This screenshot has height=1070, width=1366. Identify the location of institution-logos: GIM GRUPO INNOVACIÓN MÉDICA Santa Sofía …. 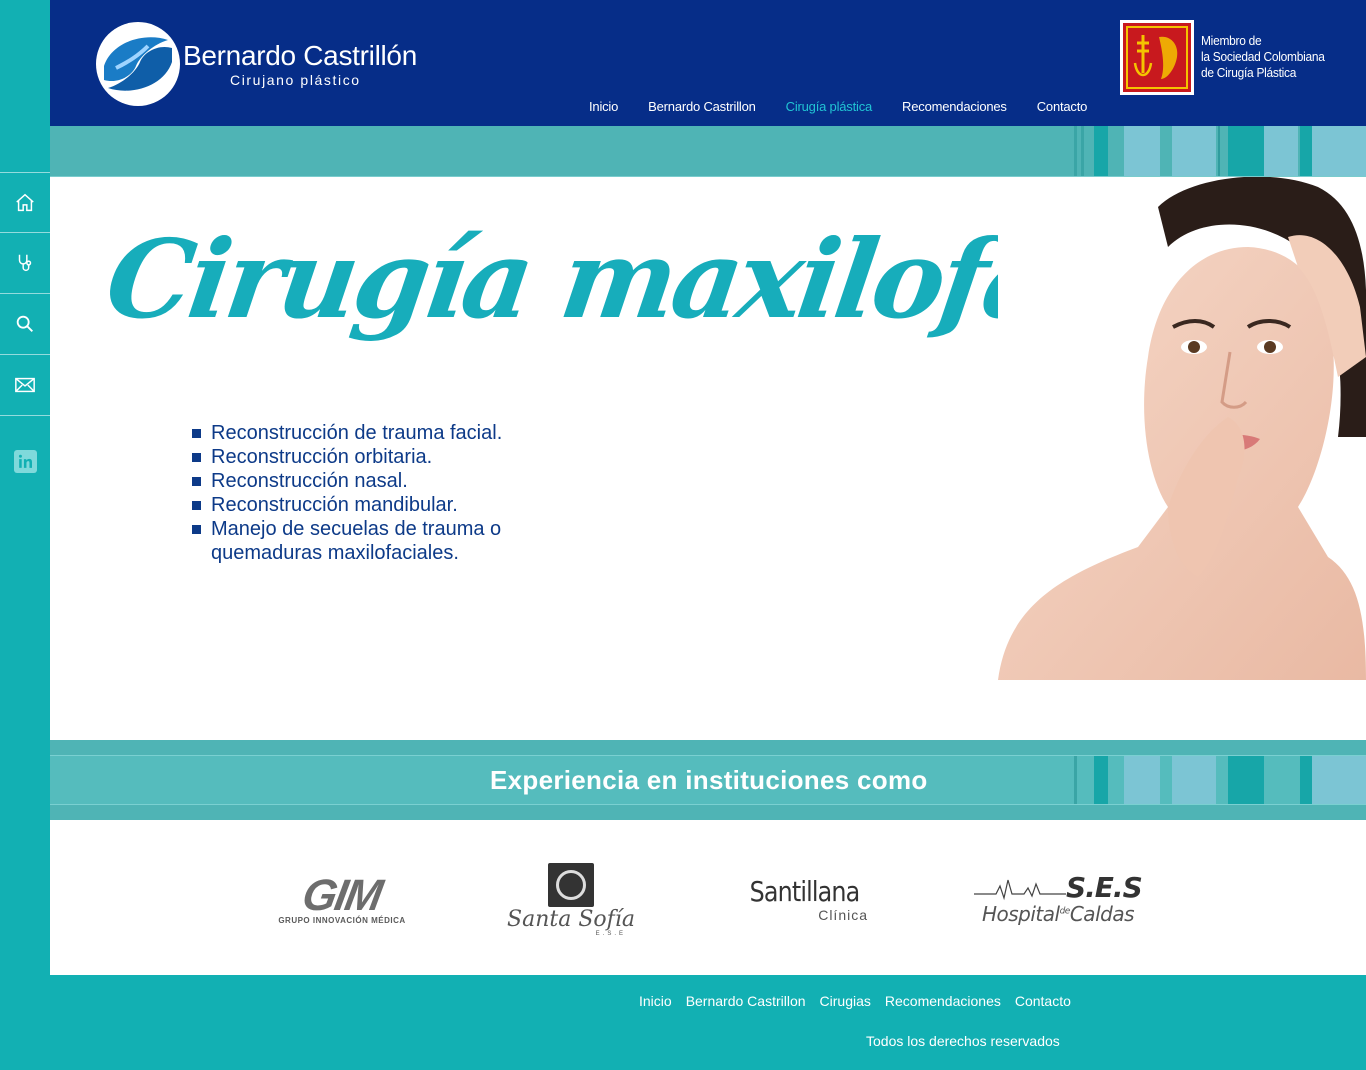
(708, 897).